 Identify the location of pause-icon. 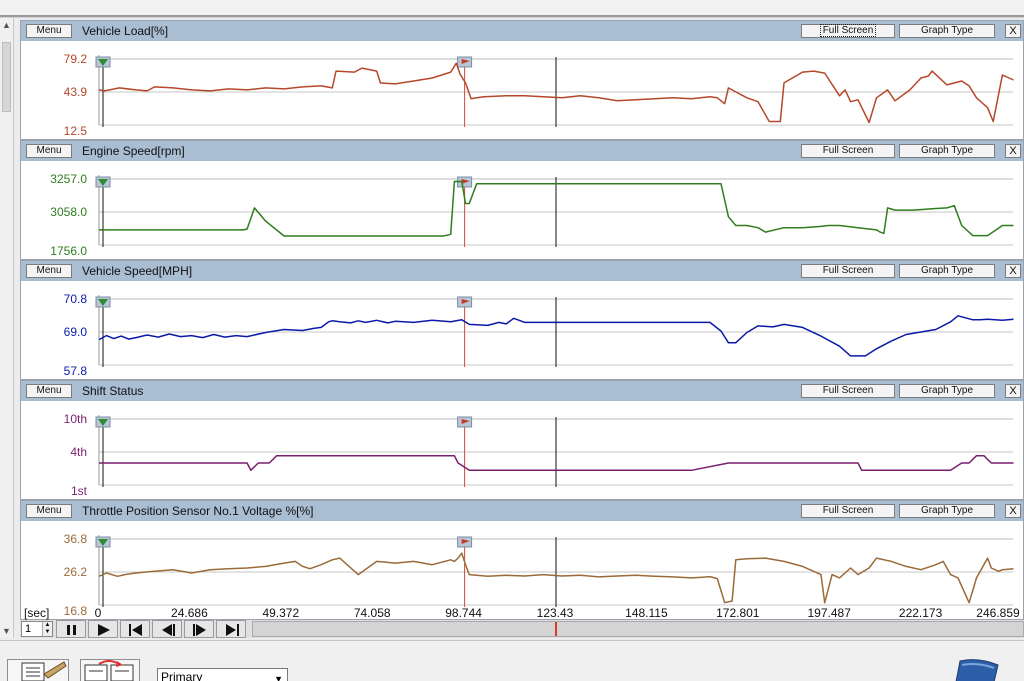
(71, 630).